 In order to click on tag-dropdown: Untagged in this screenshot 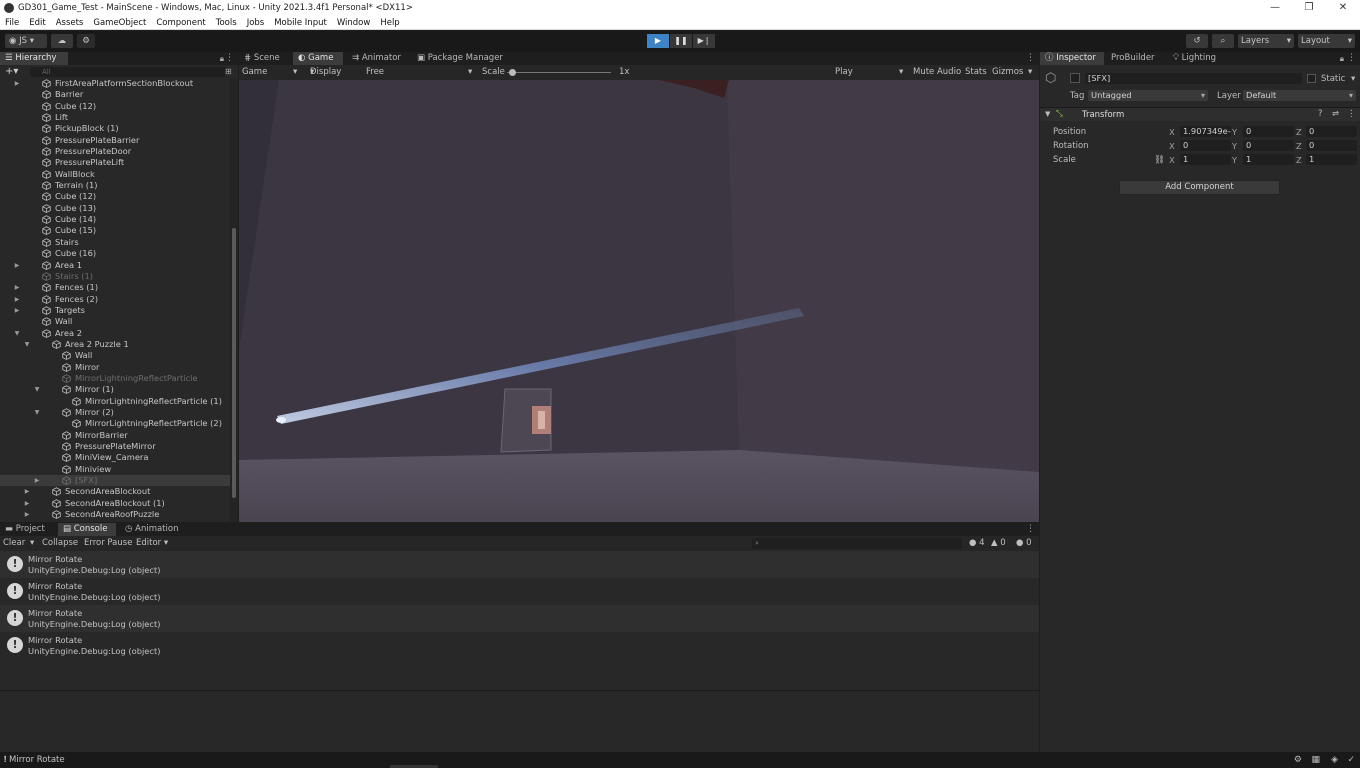, I will do `click(1148, 95)`.